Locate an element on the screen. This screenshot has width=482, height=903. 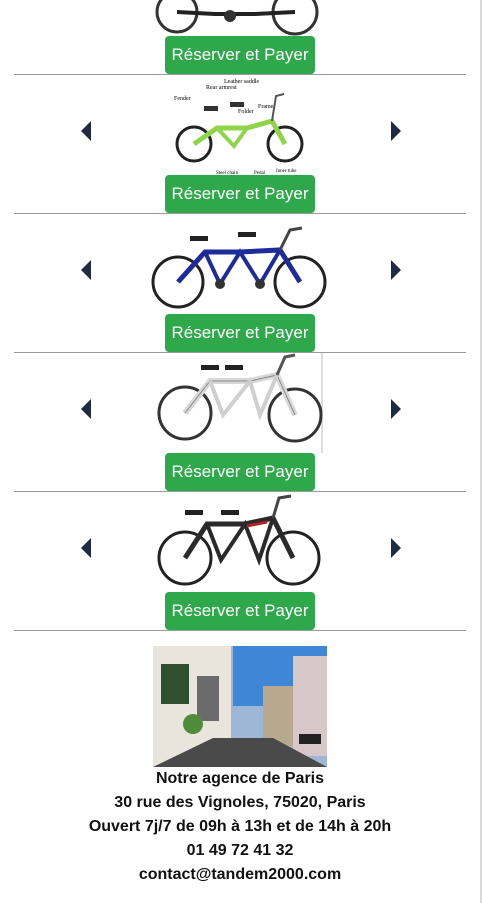
diagram-label: Fender is located at coordinates (182, 99).